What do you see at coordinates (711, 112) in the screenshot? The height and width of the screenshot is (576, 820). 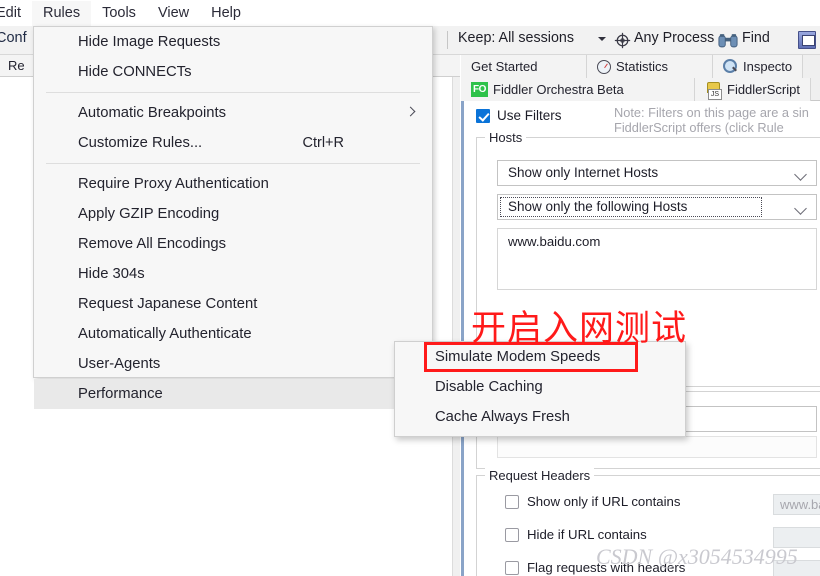 I see `filters-note-line-1: Note: Filters on this page are a sin` at bounding box center [711, 112].